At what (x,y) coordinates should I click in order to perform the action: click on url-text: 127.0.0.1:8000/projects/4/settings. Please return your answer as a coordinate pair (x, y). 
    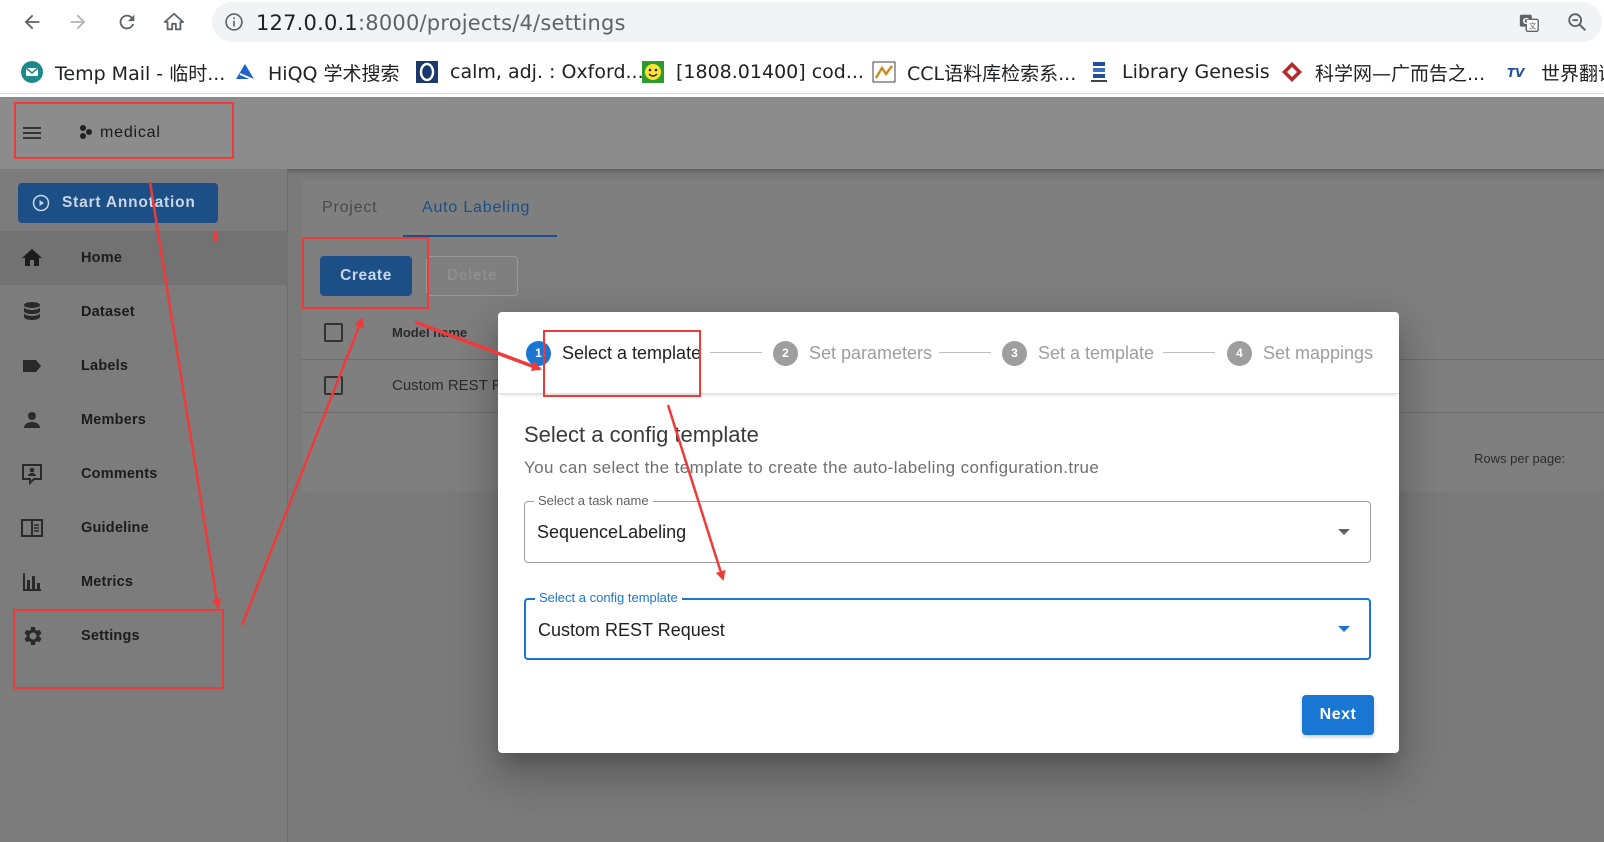
    Looking at the image, I should click on (441, 23).